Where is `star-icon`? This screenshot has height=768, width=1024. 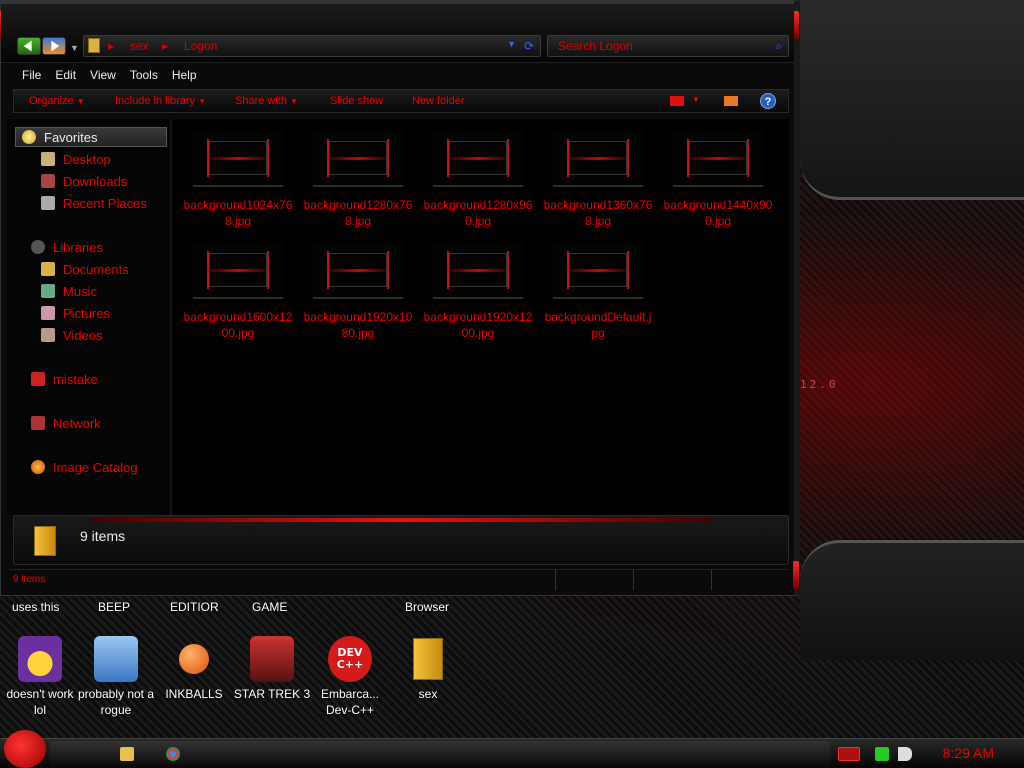 star-icon is located at coordinates (29, 137).